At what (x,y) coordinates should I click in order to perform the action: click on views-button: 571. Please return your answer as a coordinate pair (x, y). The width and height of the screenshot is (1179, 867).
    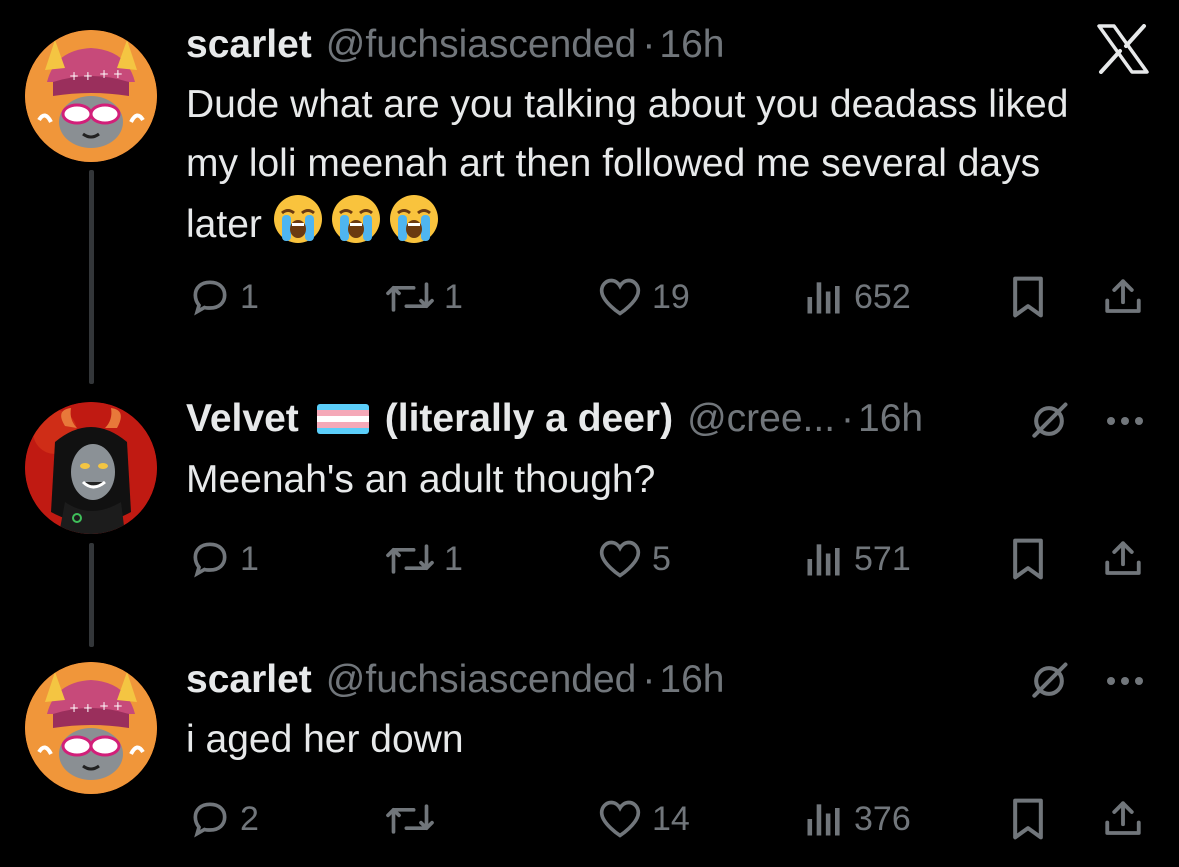
    Looking at the image, I should click on (856, 559).